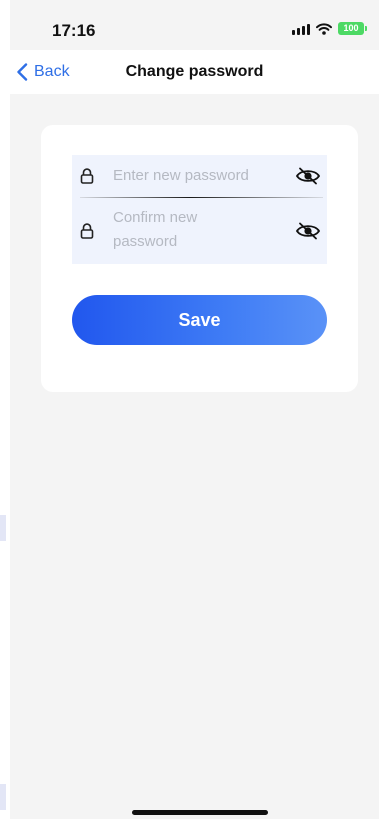 The width and height of the screenshot is (379, 819). What do you see at coordinates (324, 28) in the screenshot?
I see `wifi-icon` at bounding box center [324, 28].